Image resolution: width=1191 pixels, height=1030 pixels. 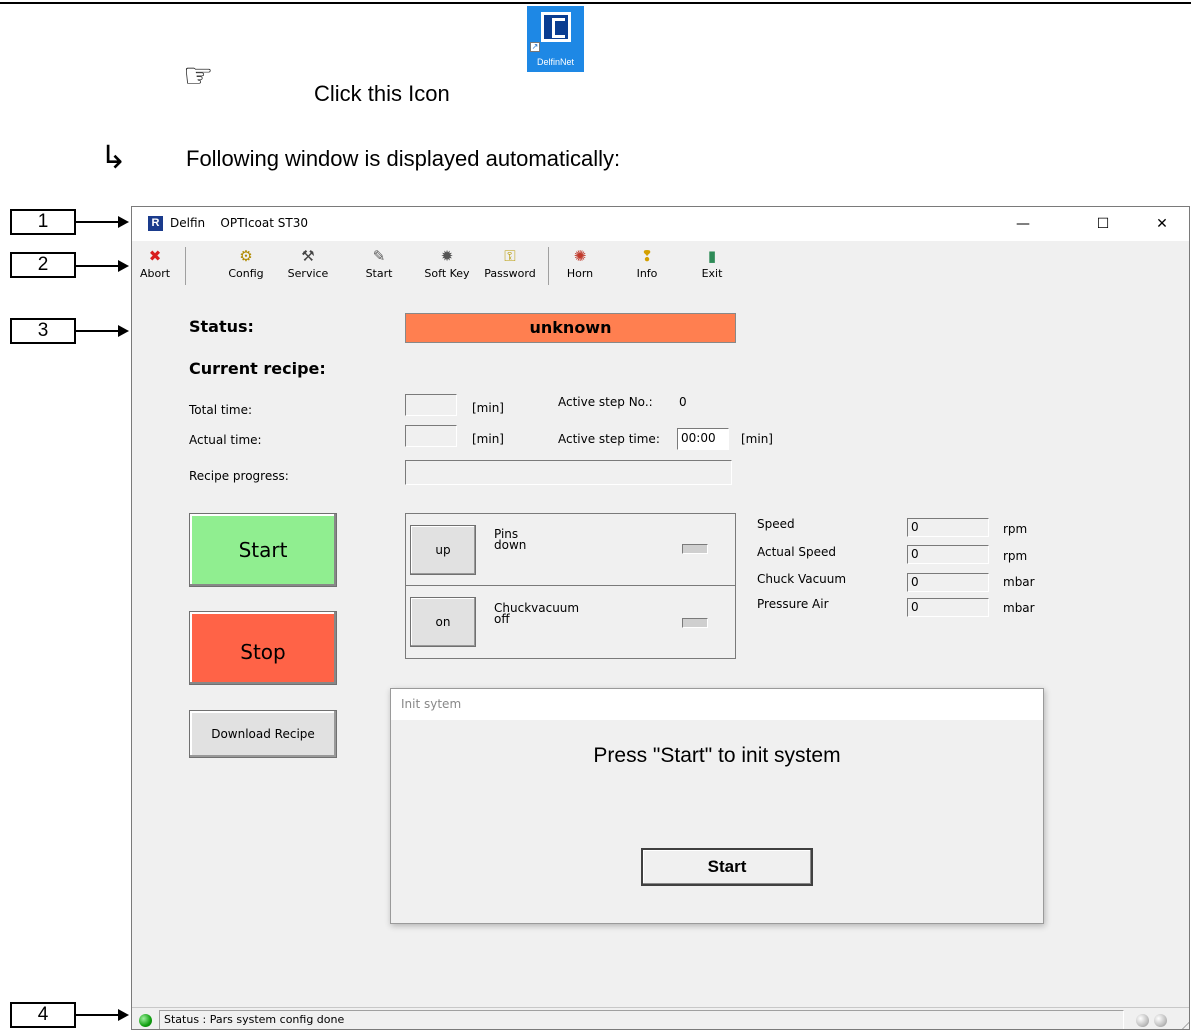 I want to click on resize-grip-icon, so click(x=1180, y=1024).